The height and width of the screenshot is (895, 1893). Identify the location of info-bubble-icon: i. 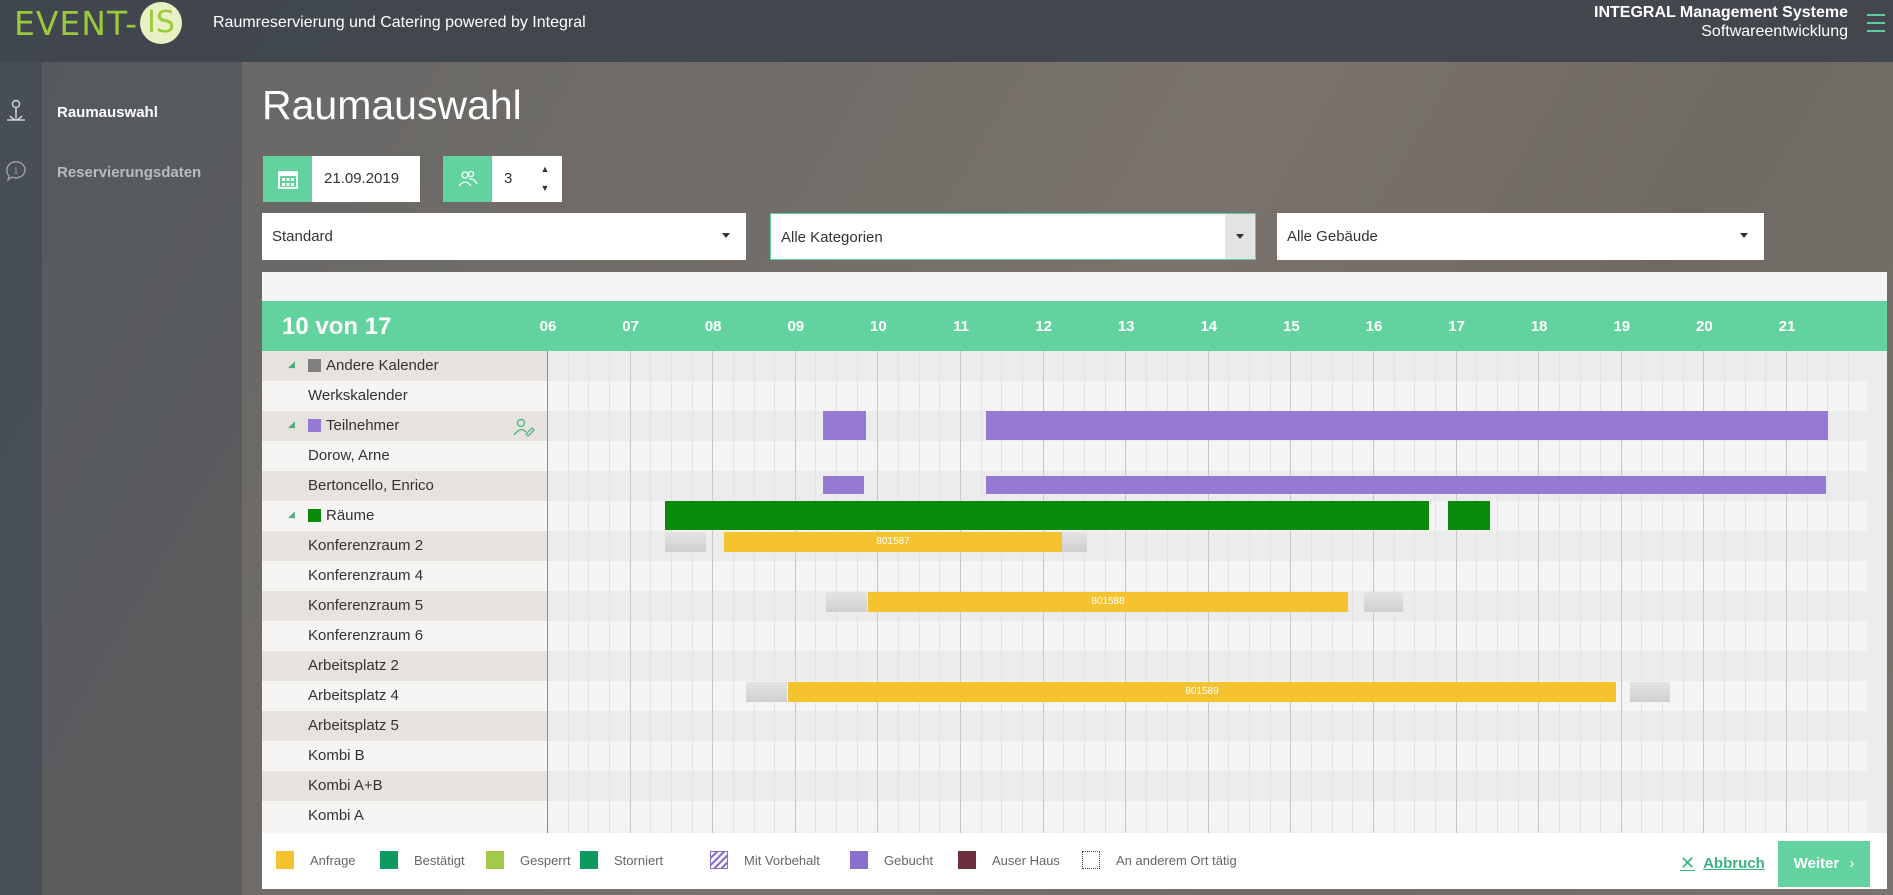
(16, 171).